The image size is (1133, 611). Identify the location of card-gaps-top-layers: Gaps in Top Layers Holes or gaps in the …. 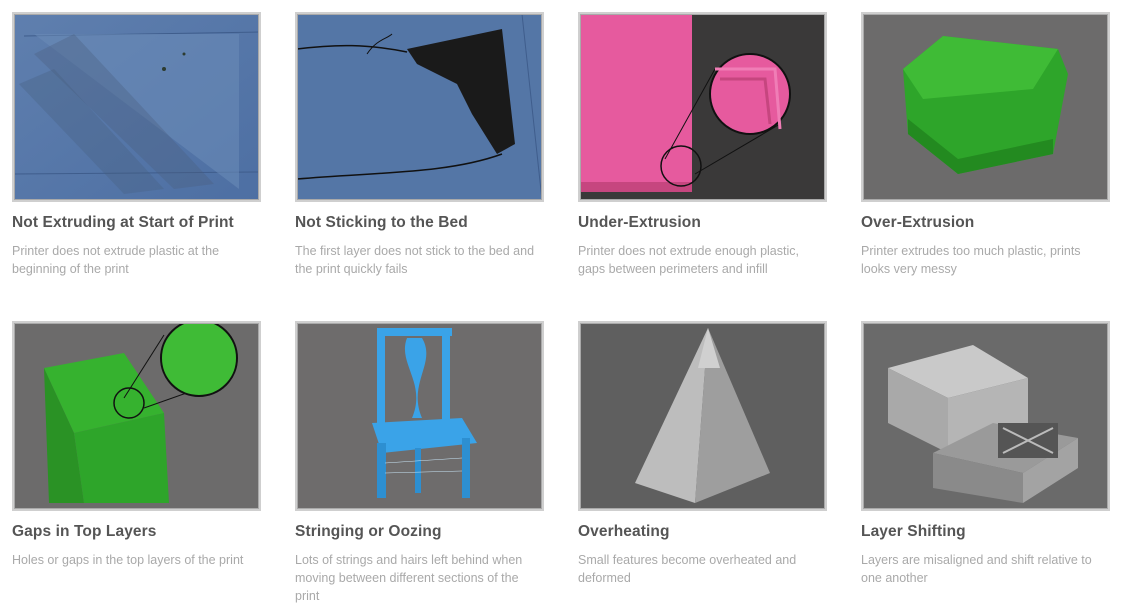
(136, 445).